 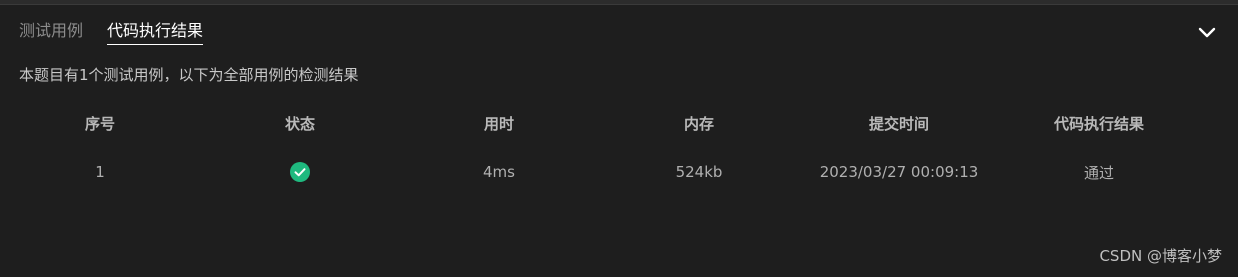 I want to click on tab-test-cases: 测试用例, so click(x=51, y=31).